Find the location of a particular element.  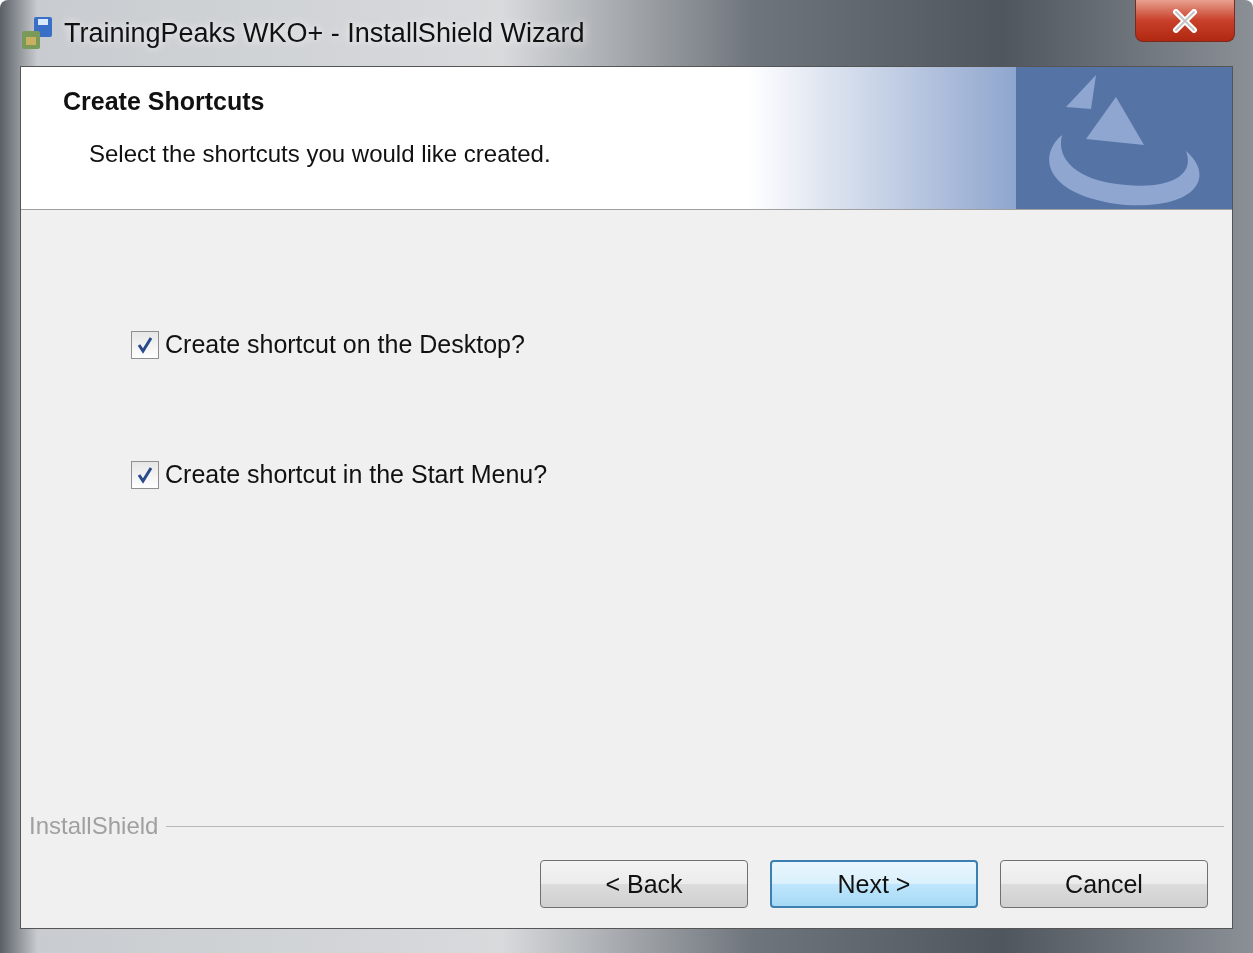

close-icon is located at coordinates (1185, 20).